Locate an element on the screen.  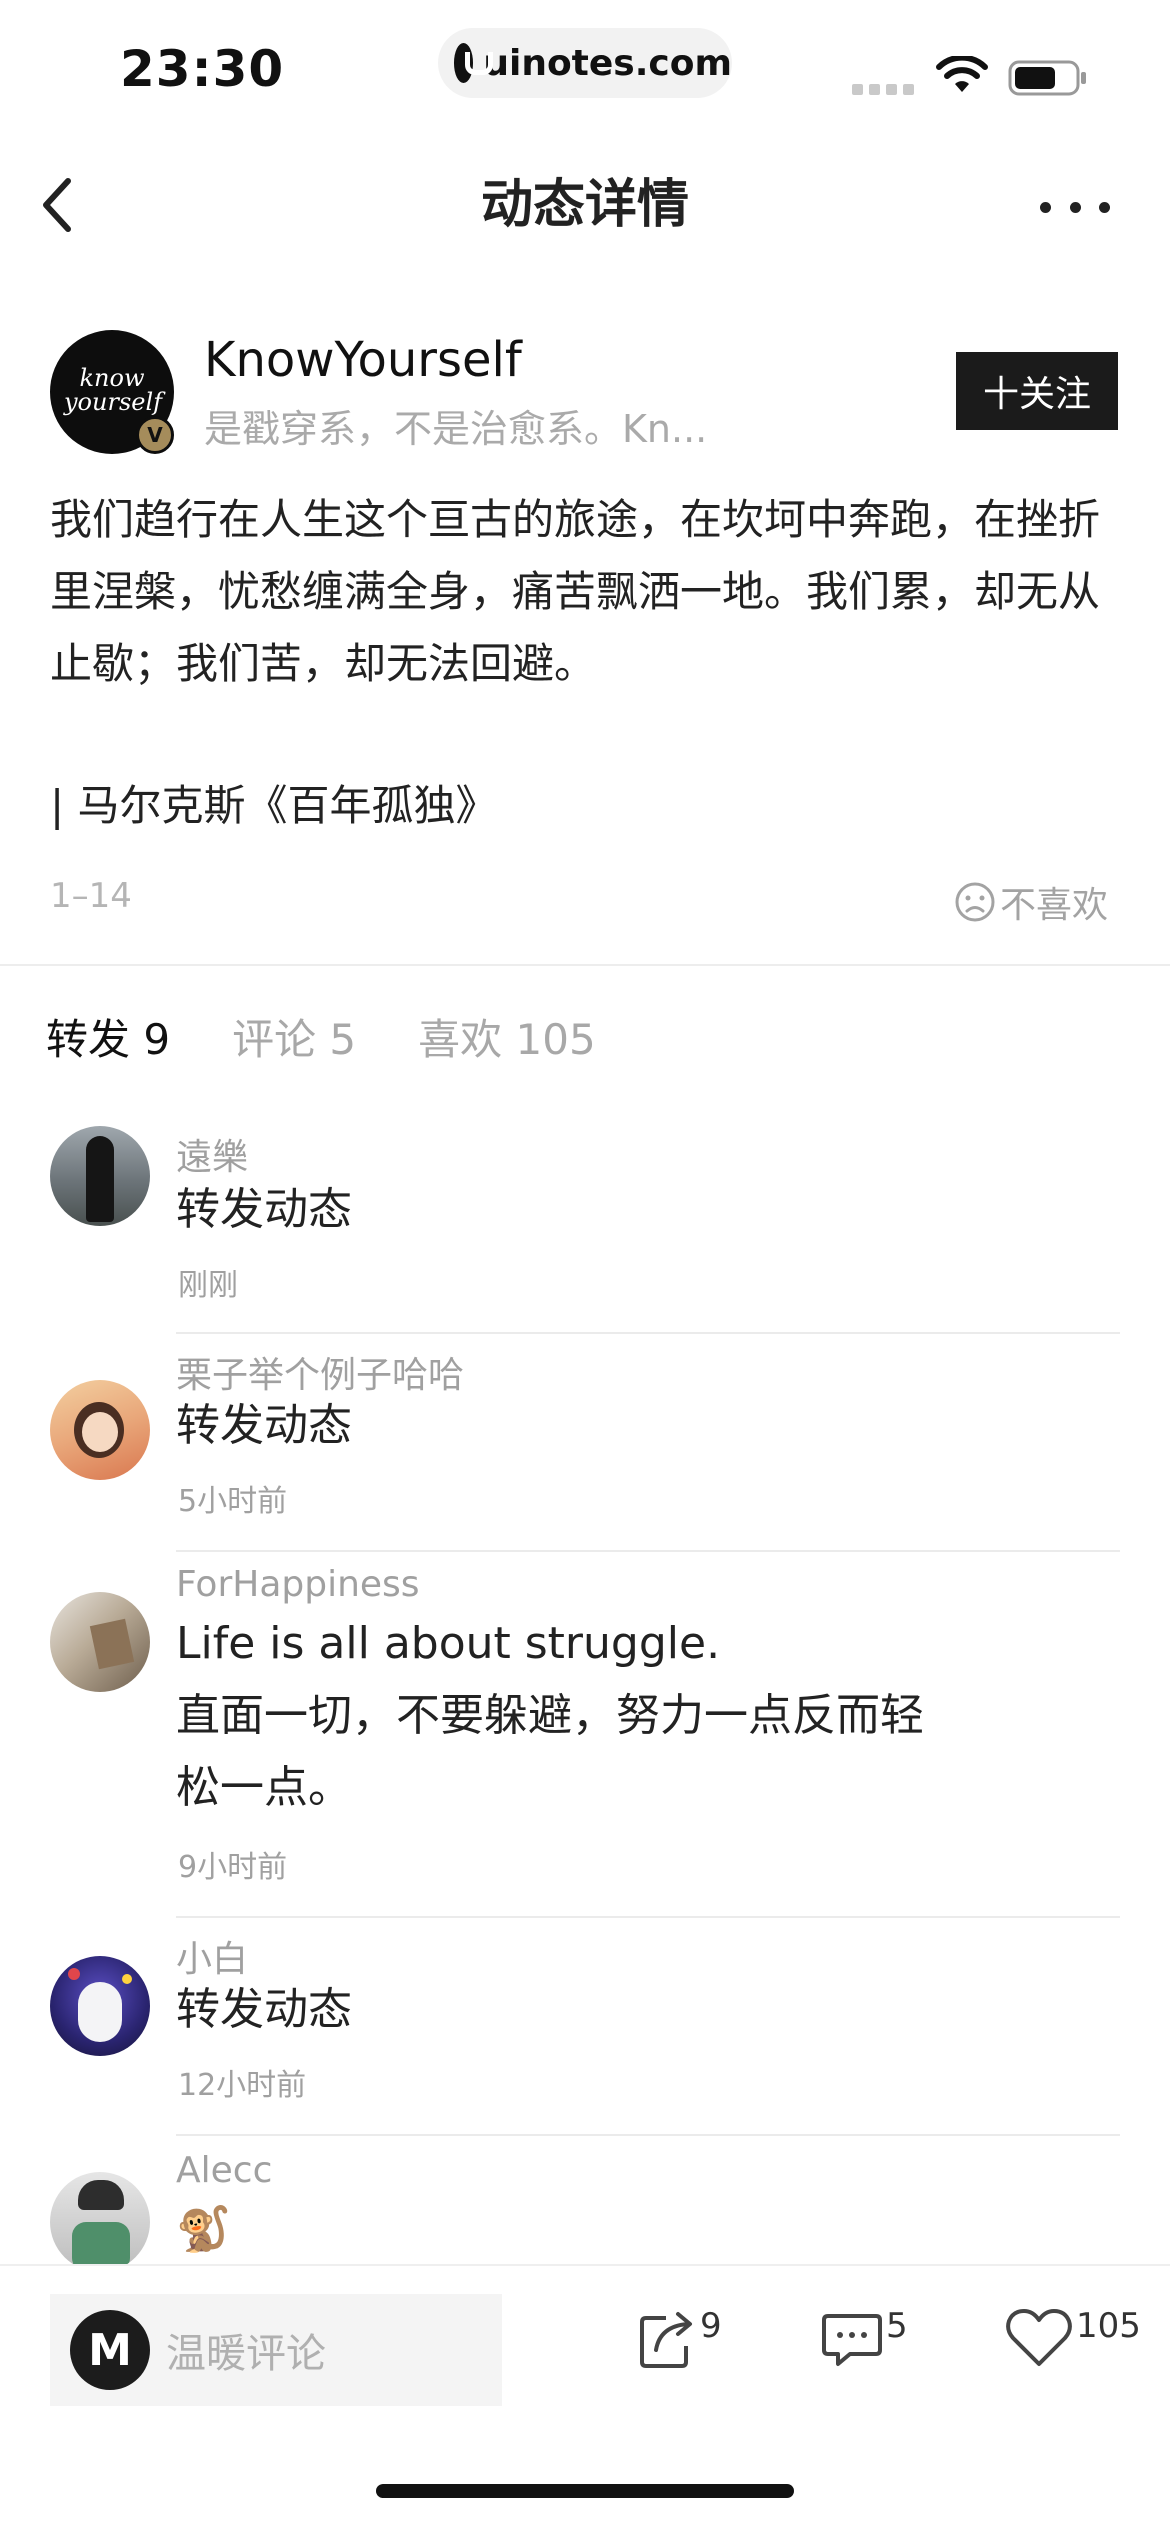
post-quote: | 马尔克斯《百年孤独》 is located at coordinates (274, 805).